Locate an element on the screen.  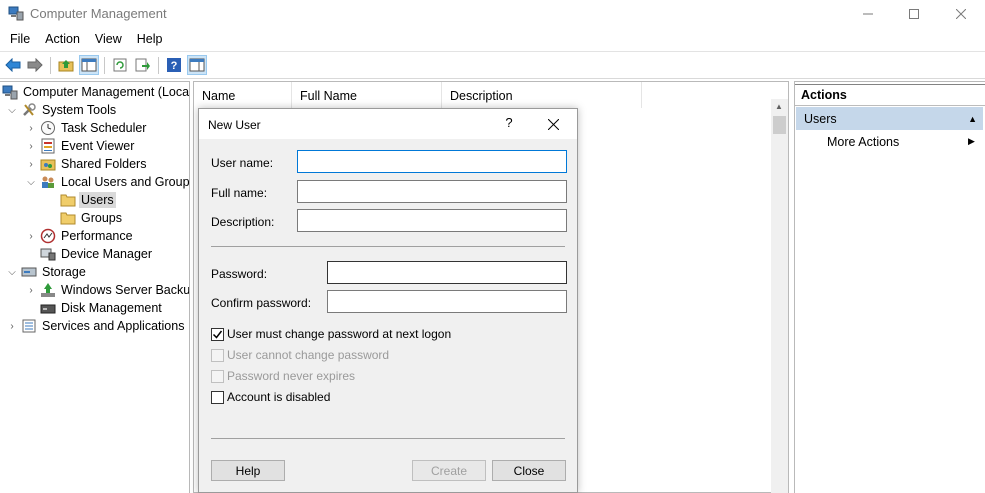
tree-item-label: Task Scheduler is located at coordinates (104, 128).